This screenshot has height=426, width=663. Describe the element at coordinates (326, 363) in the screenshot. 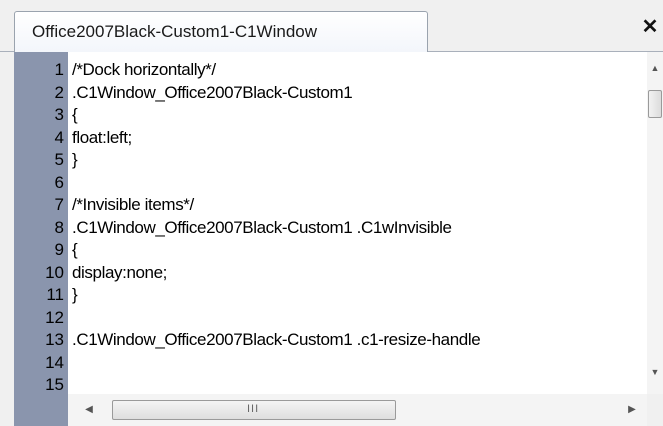

I see `code-line: 14` at that location.